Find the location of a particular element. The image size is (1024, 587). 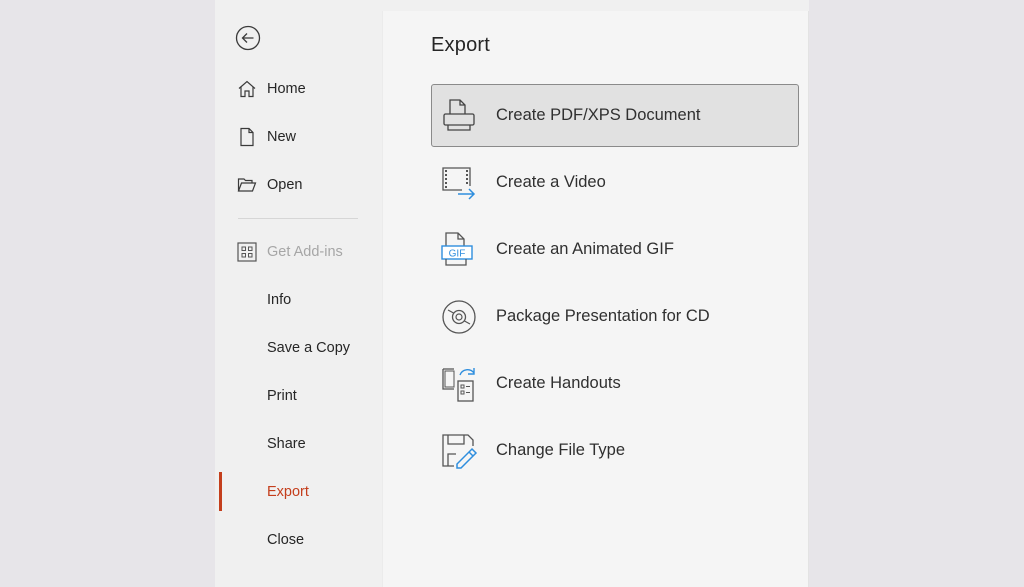

option-label: Package Presentation for CD is located at coordinates (603, 316).